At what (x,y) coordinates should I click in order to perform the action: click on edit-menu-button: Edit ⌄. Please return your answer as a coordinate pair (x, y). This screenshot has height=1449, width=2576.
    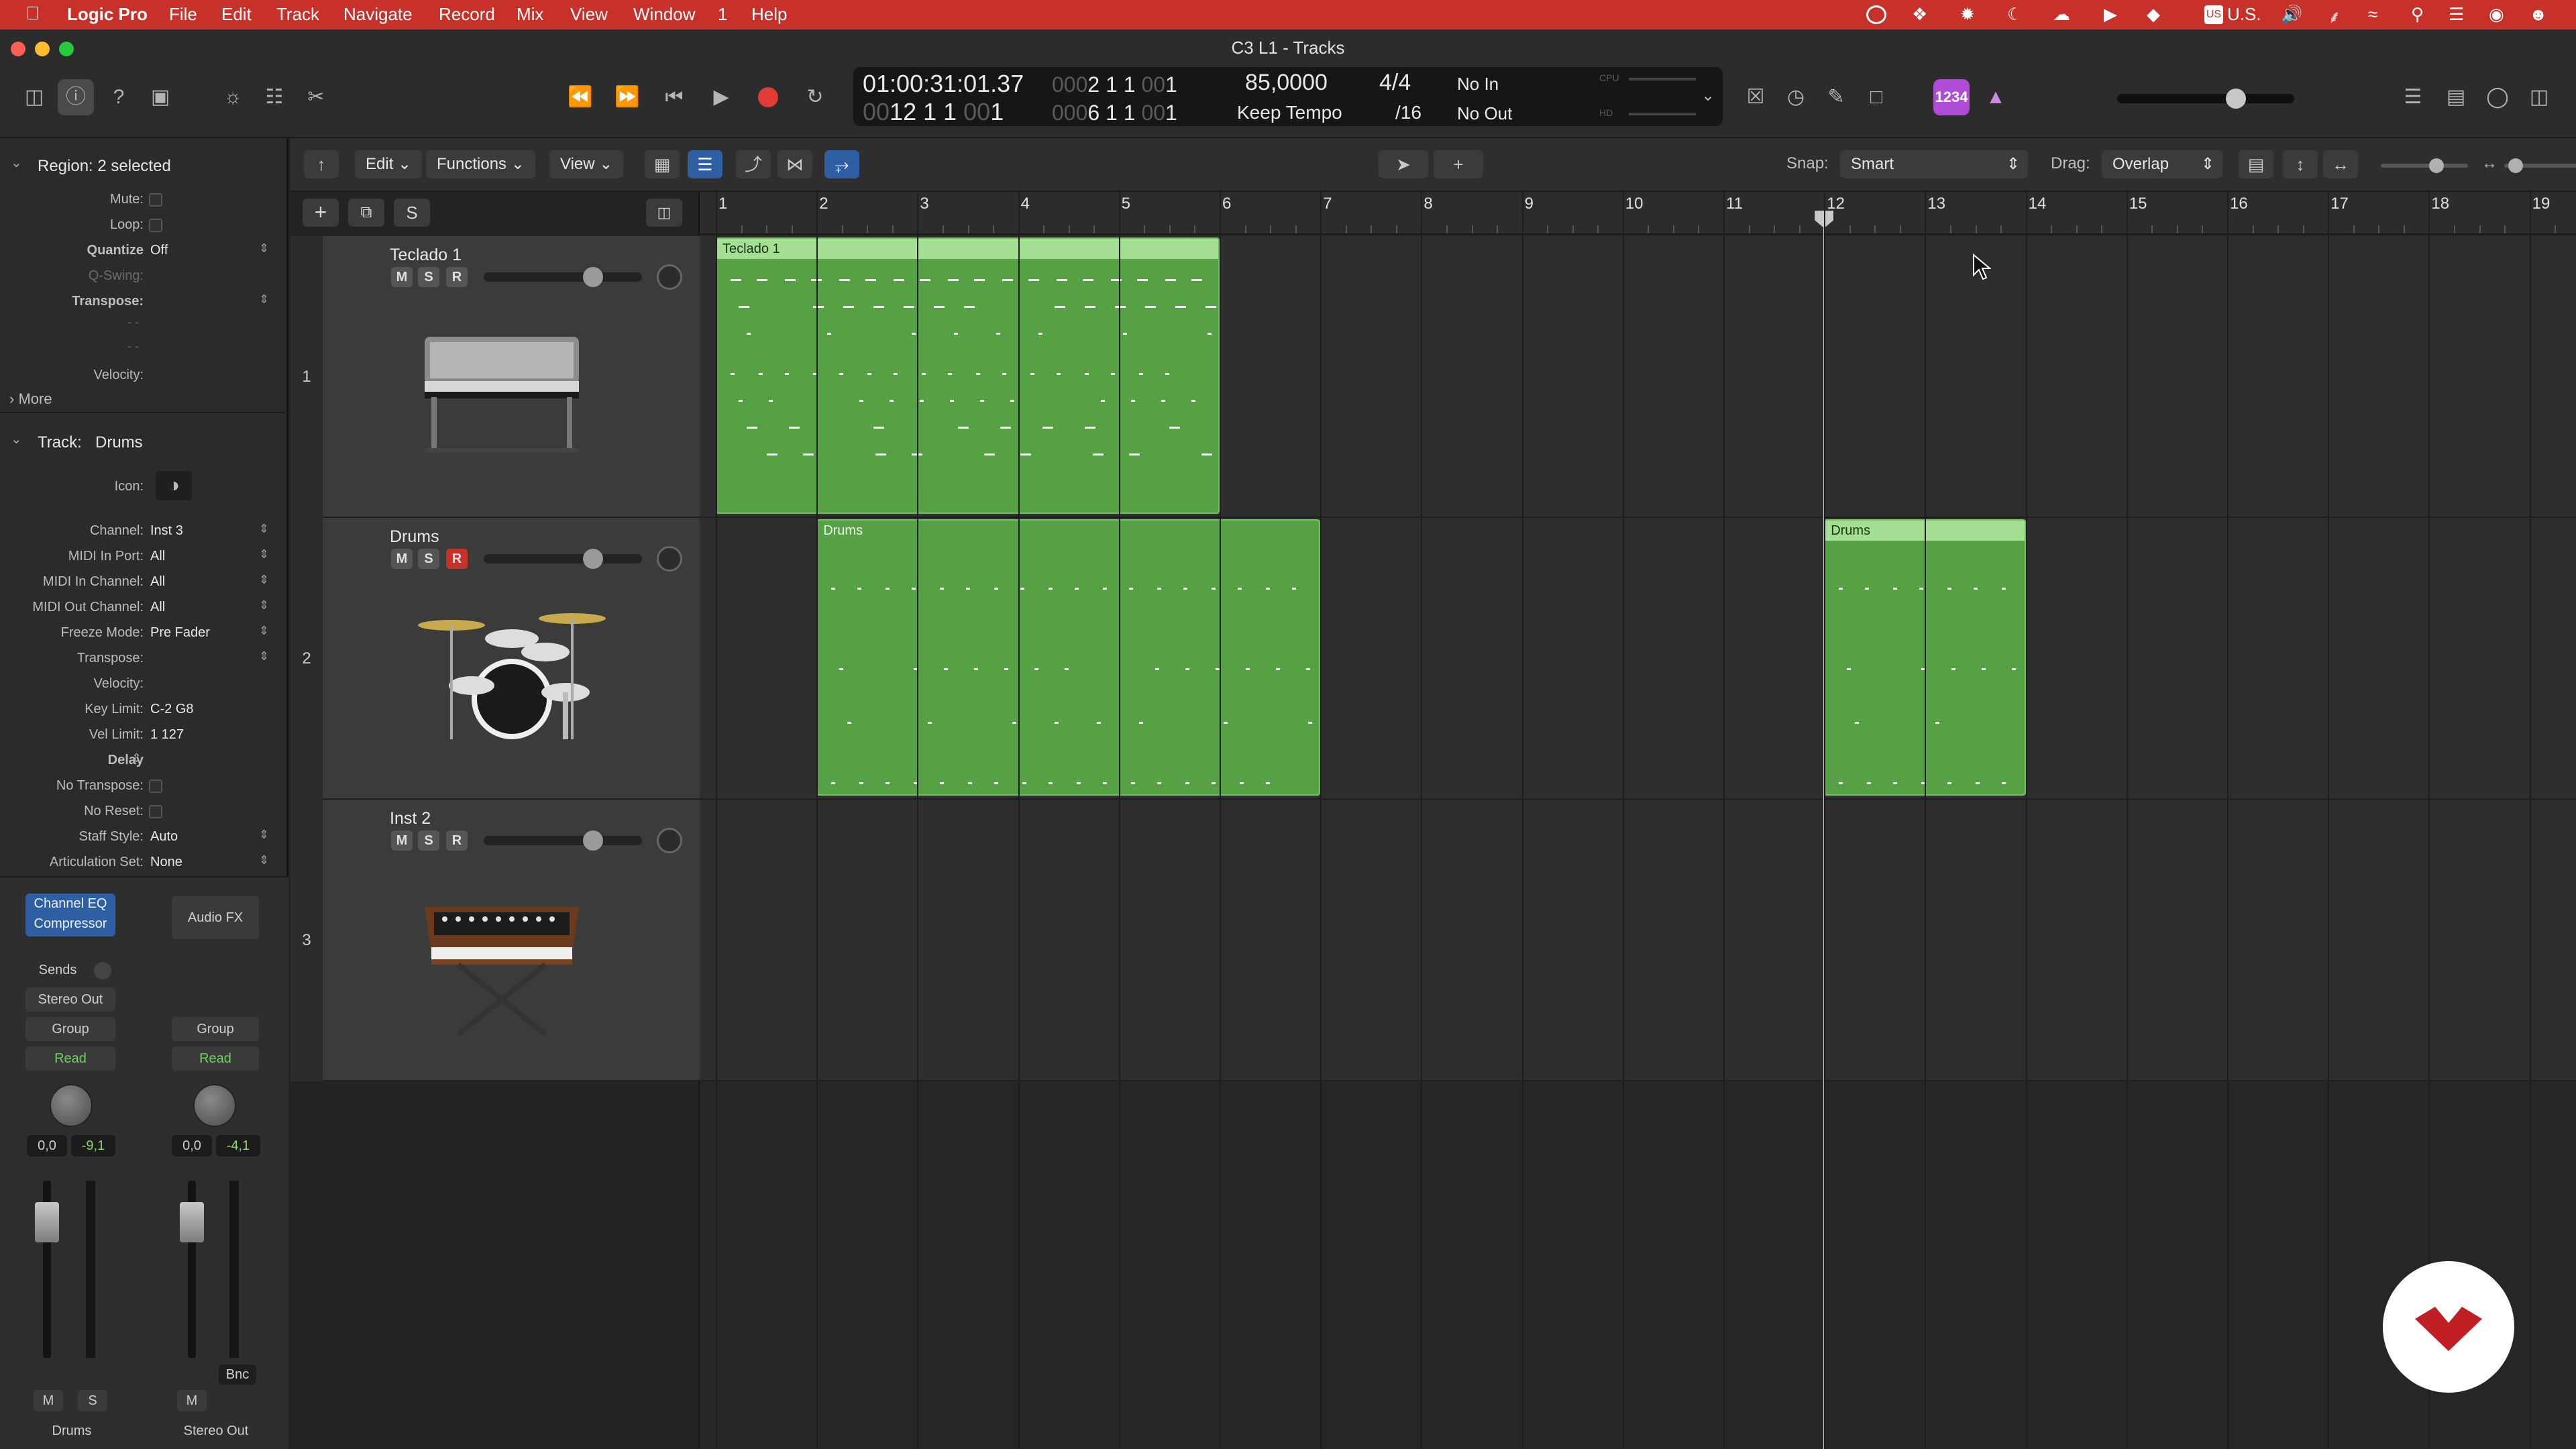
    Looking at the image, I should click on (389, 164).